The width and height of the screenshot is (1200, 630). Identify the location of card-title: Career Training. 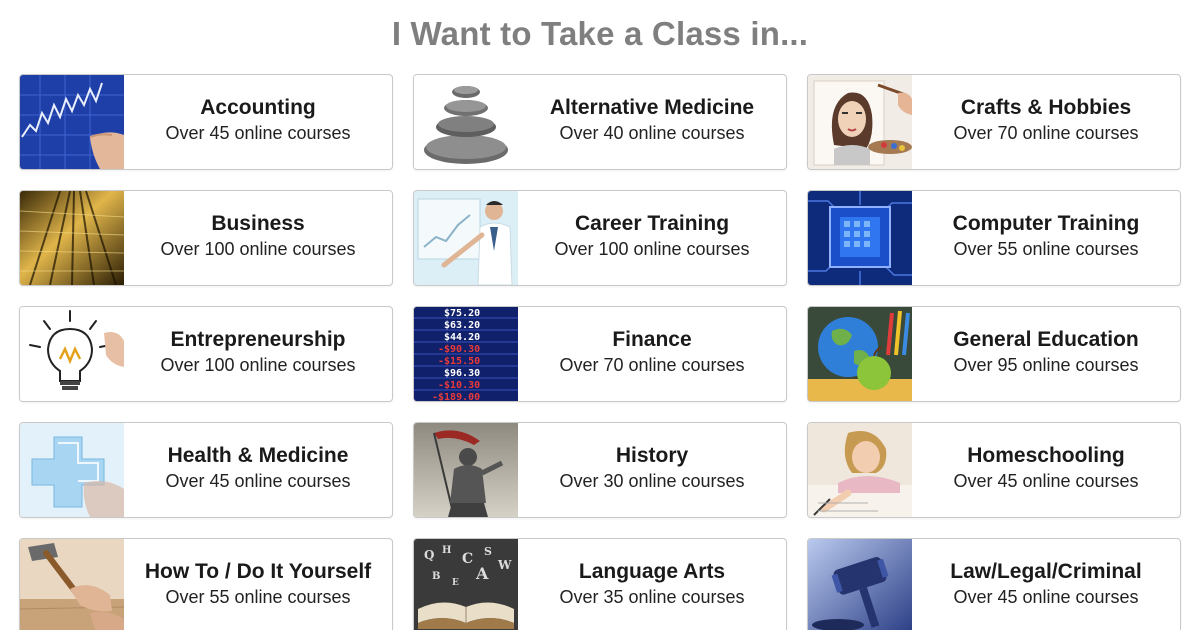
(652, 223).